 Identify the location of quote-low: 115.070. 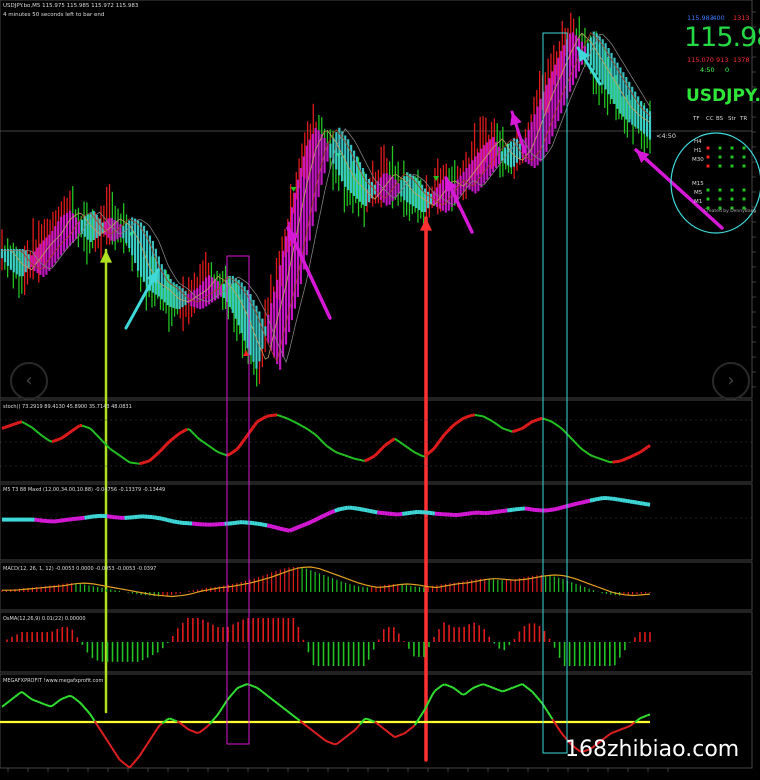
(700, 60).